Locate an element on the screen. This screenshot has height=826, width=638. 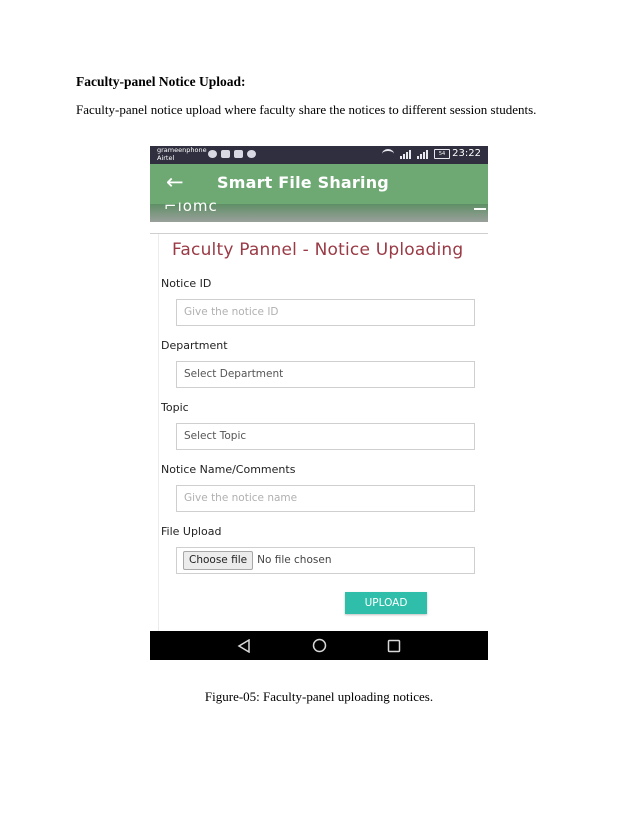
notice-name-label: Notice Name/Comments is located at coordinates (228, 469).